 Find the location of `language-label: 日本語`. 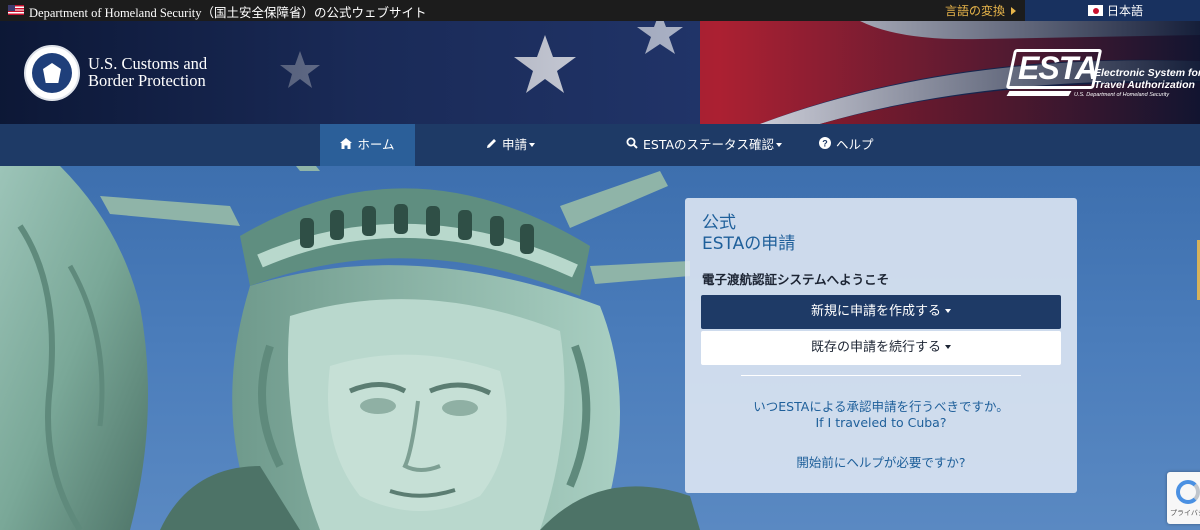

language-label: 日本語 is located at coordinates (1125, 11).